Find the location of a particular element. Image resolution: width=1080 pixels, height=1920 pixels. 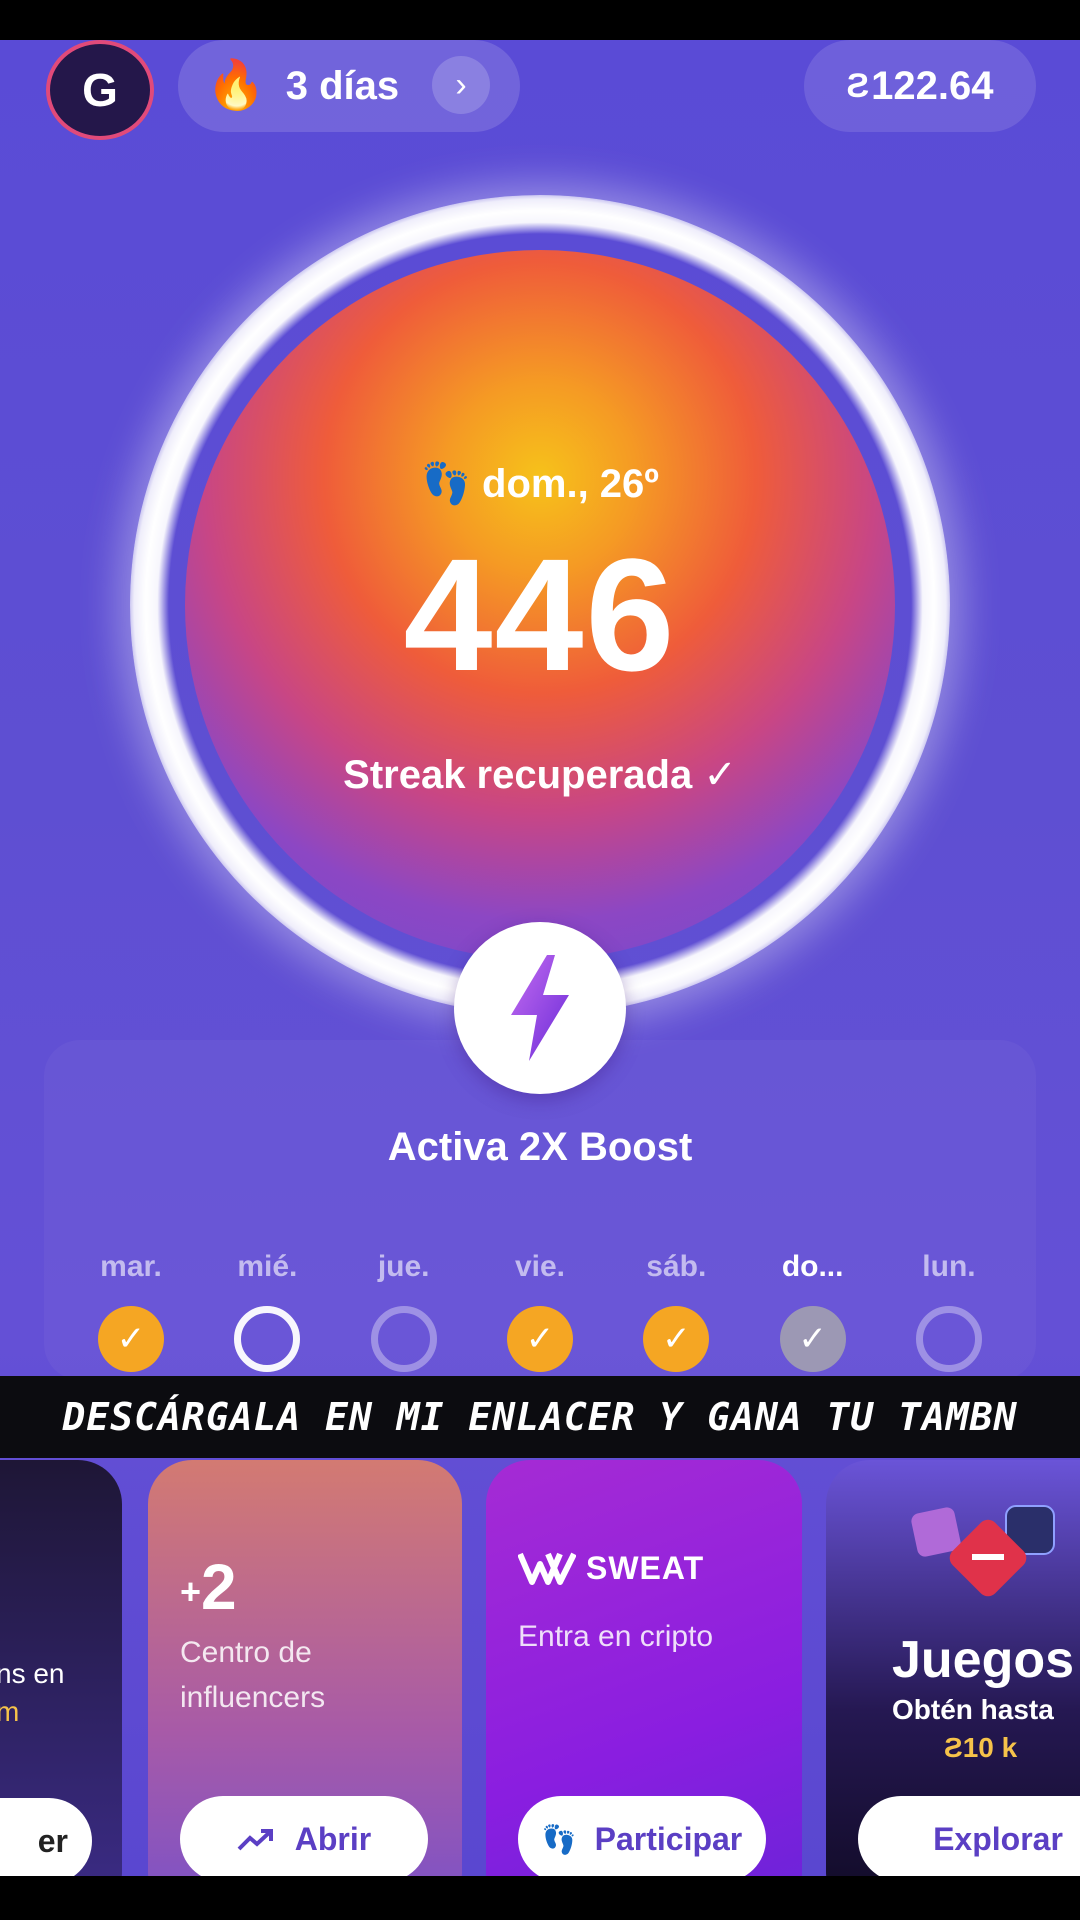

card-games: Juegos Obtén hasta Ƨ10 k Explorar is located at coordinates (953, 1668).